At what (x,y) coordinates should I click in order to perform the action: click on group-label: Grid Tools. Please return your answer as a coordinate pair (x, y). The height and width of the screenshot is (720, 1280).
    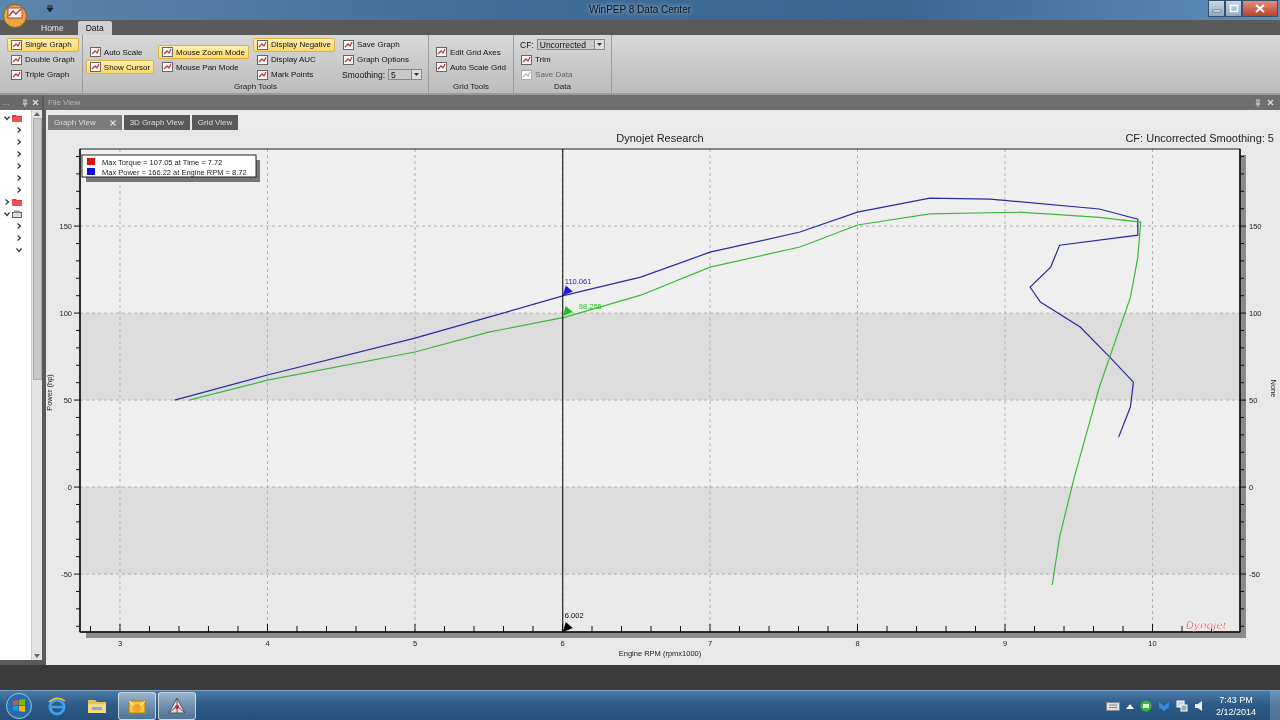
    Looking at the image, I should click on (471, 87).